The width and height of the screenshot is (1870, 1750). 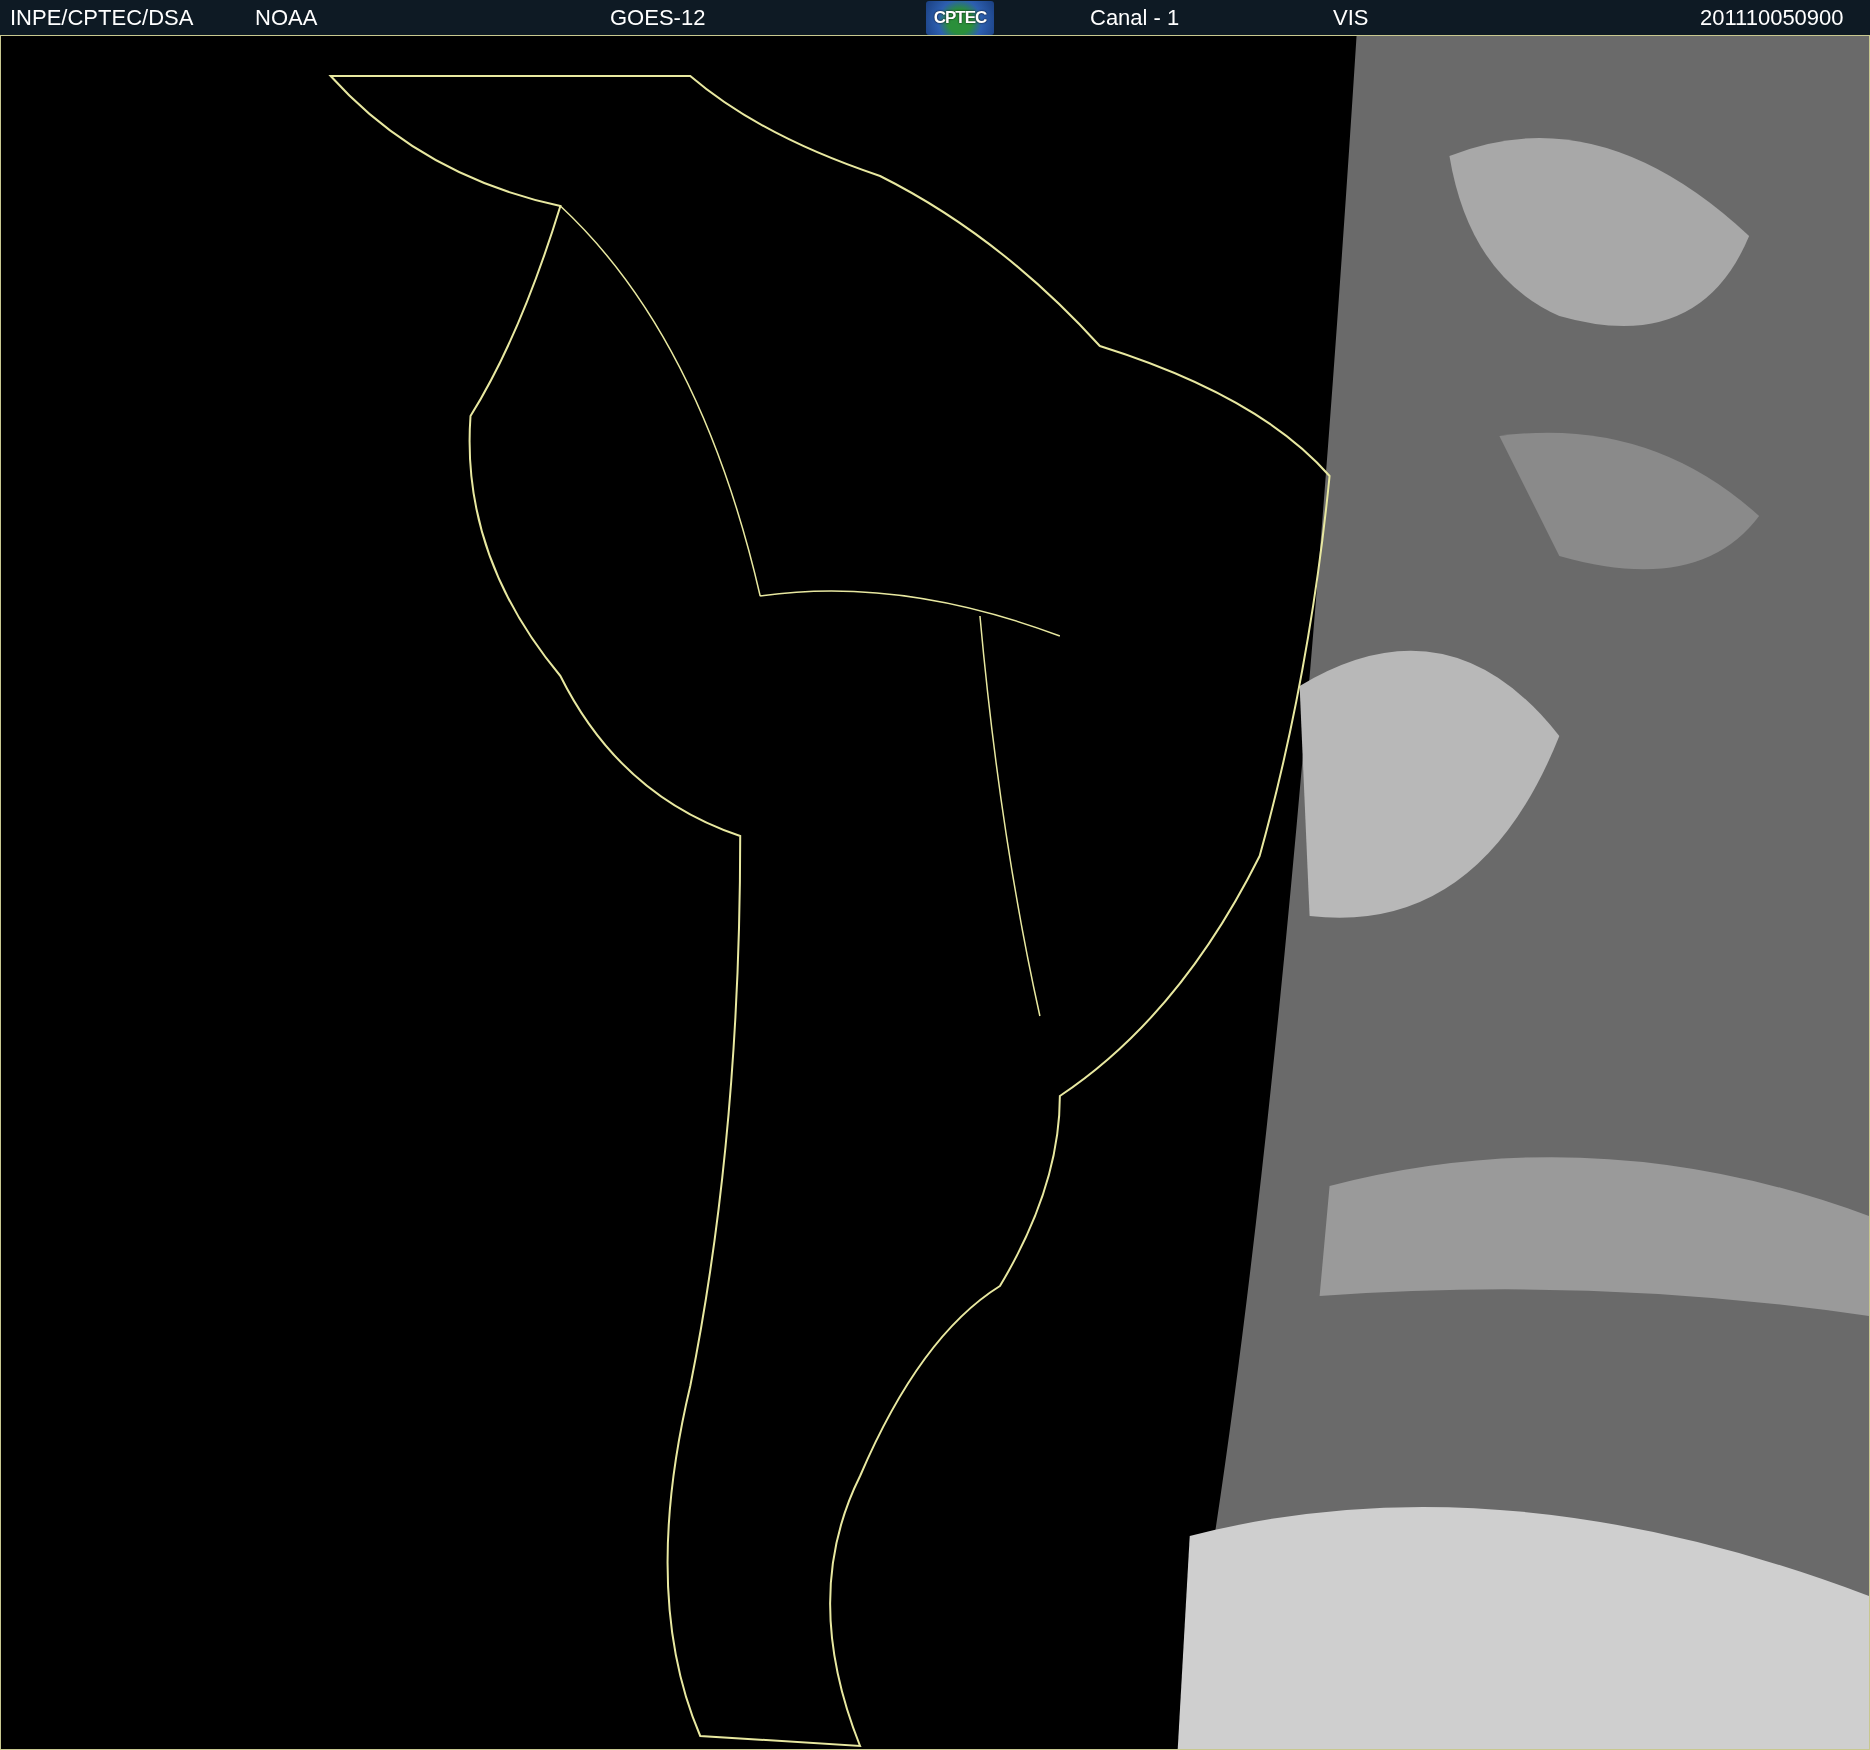 I want to click on header-label: 201110050900, so click(x=1772, y=17).